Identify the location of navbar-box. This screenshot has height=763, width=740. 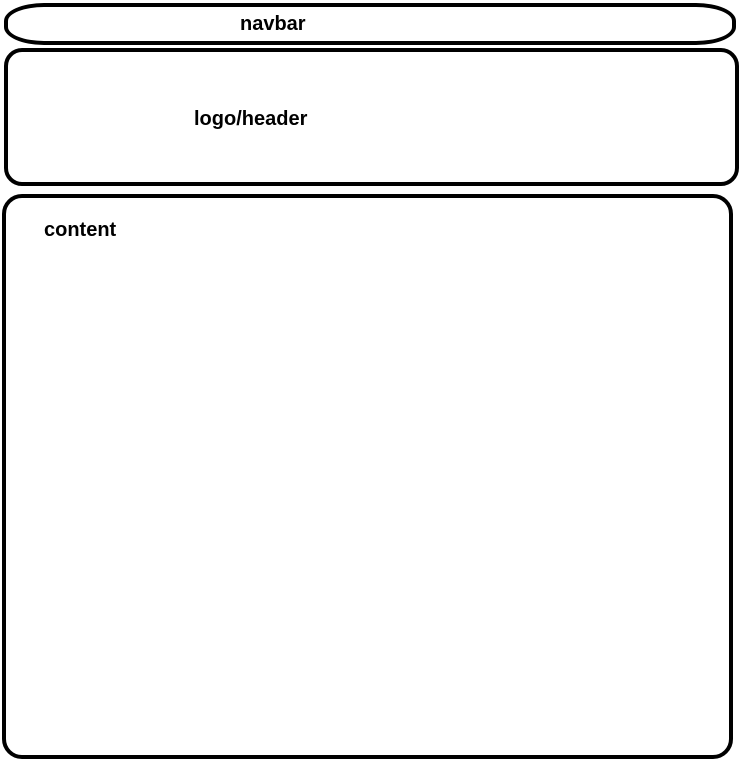
(370, 24).